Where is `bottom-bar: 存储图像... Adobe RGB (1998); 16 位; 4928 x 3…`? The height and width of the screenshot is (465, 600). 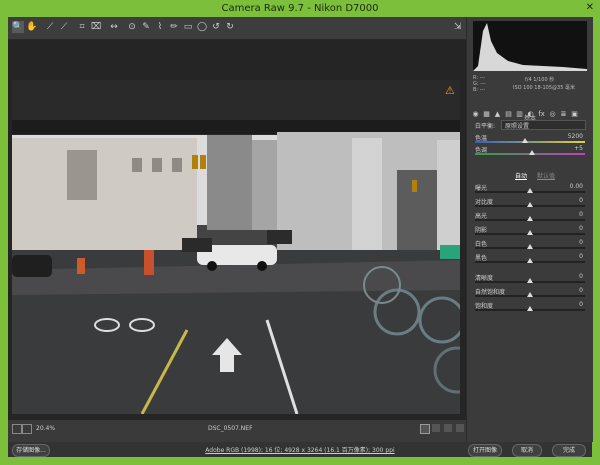 bottom-bar: 存储图像... Adobe RGB (1998); 16 位; 4928 x 3… is located at coordinates (300, 449).